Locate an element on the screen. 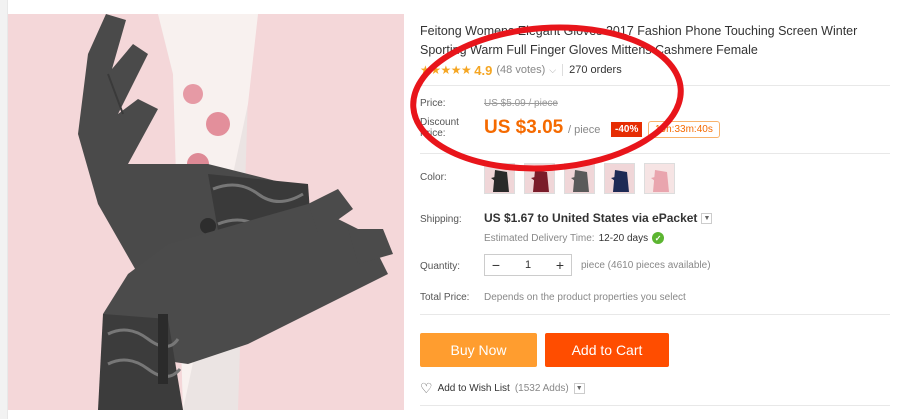 Image resolution: width=919 pixels, height=419 pixels. shipping-label: Shipping: is located at coordinates (441, 219).